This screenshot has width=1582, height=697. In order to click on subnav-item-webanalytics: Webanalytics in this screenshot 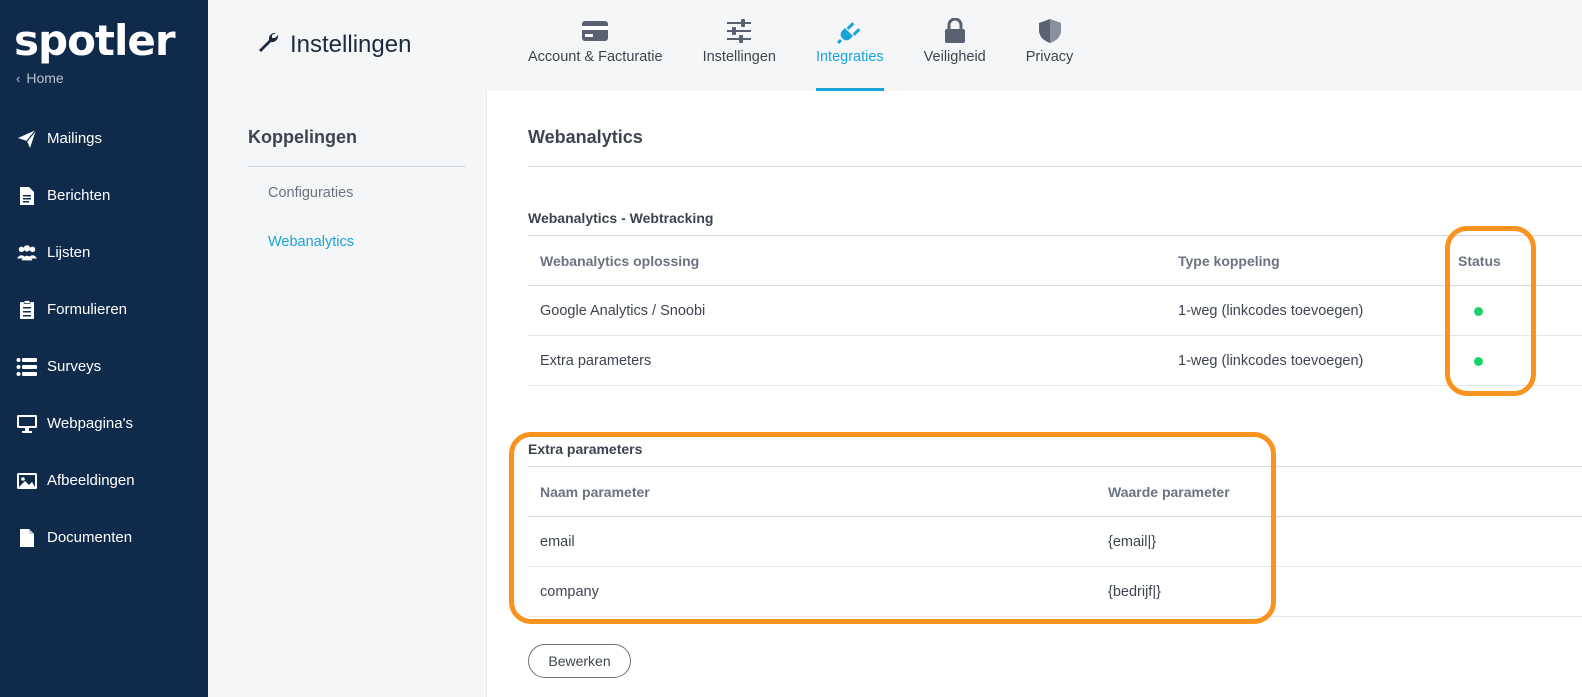, I will do `click(311, 242)`.